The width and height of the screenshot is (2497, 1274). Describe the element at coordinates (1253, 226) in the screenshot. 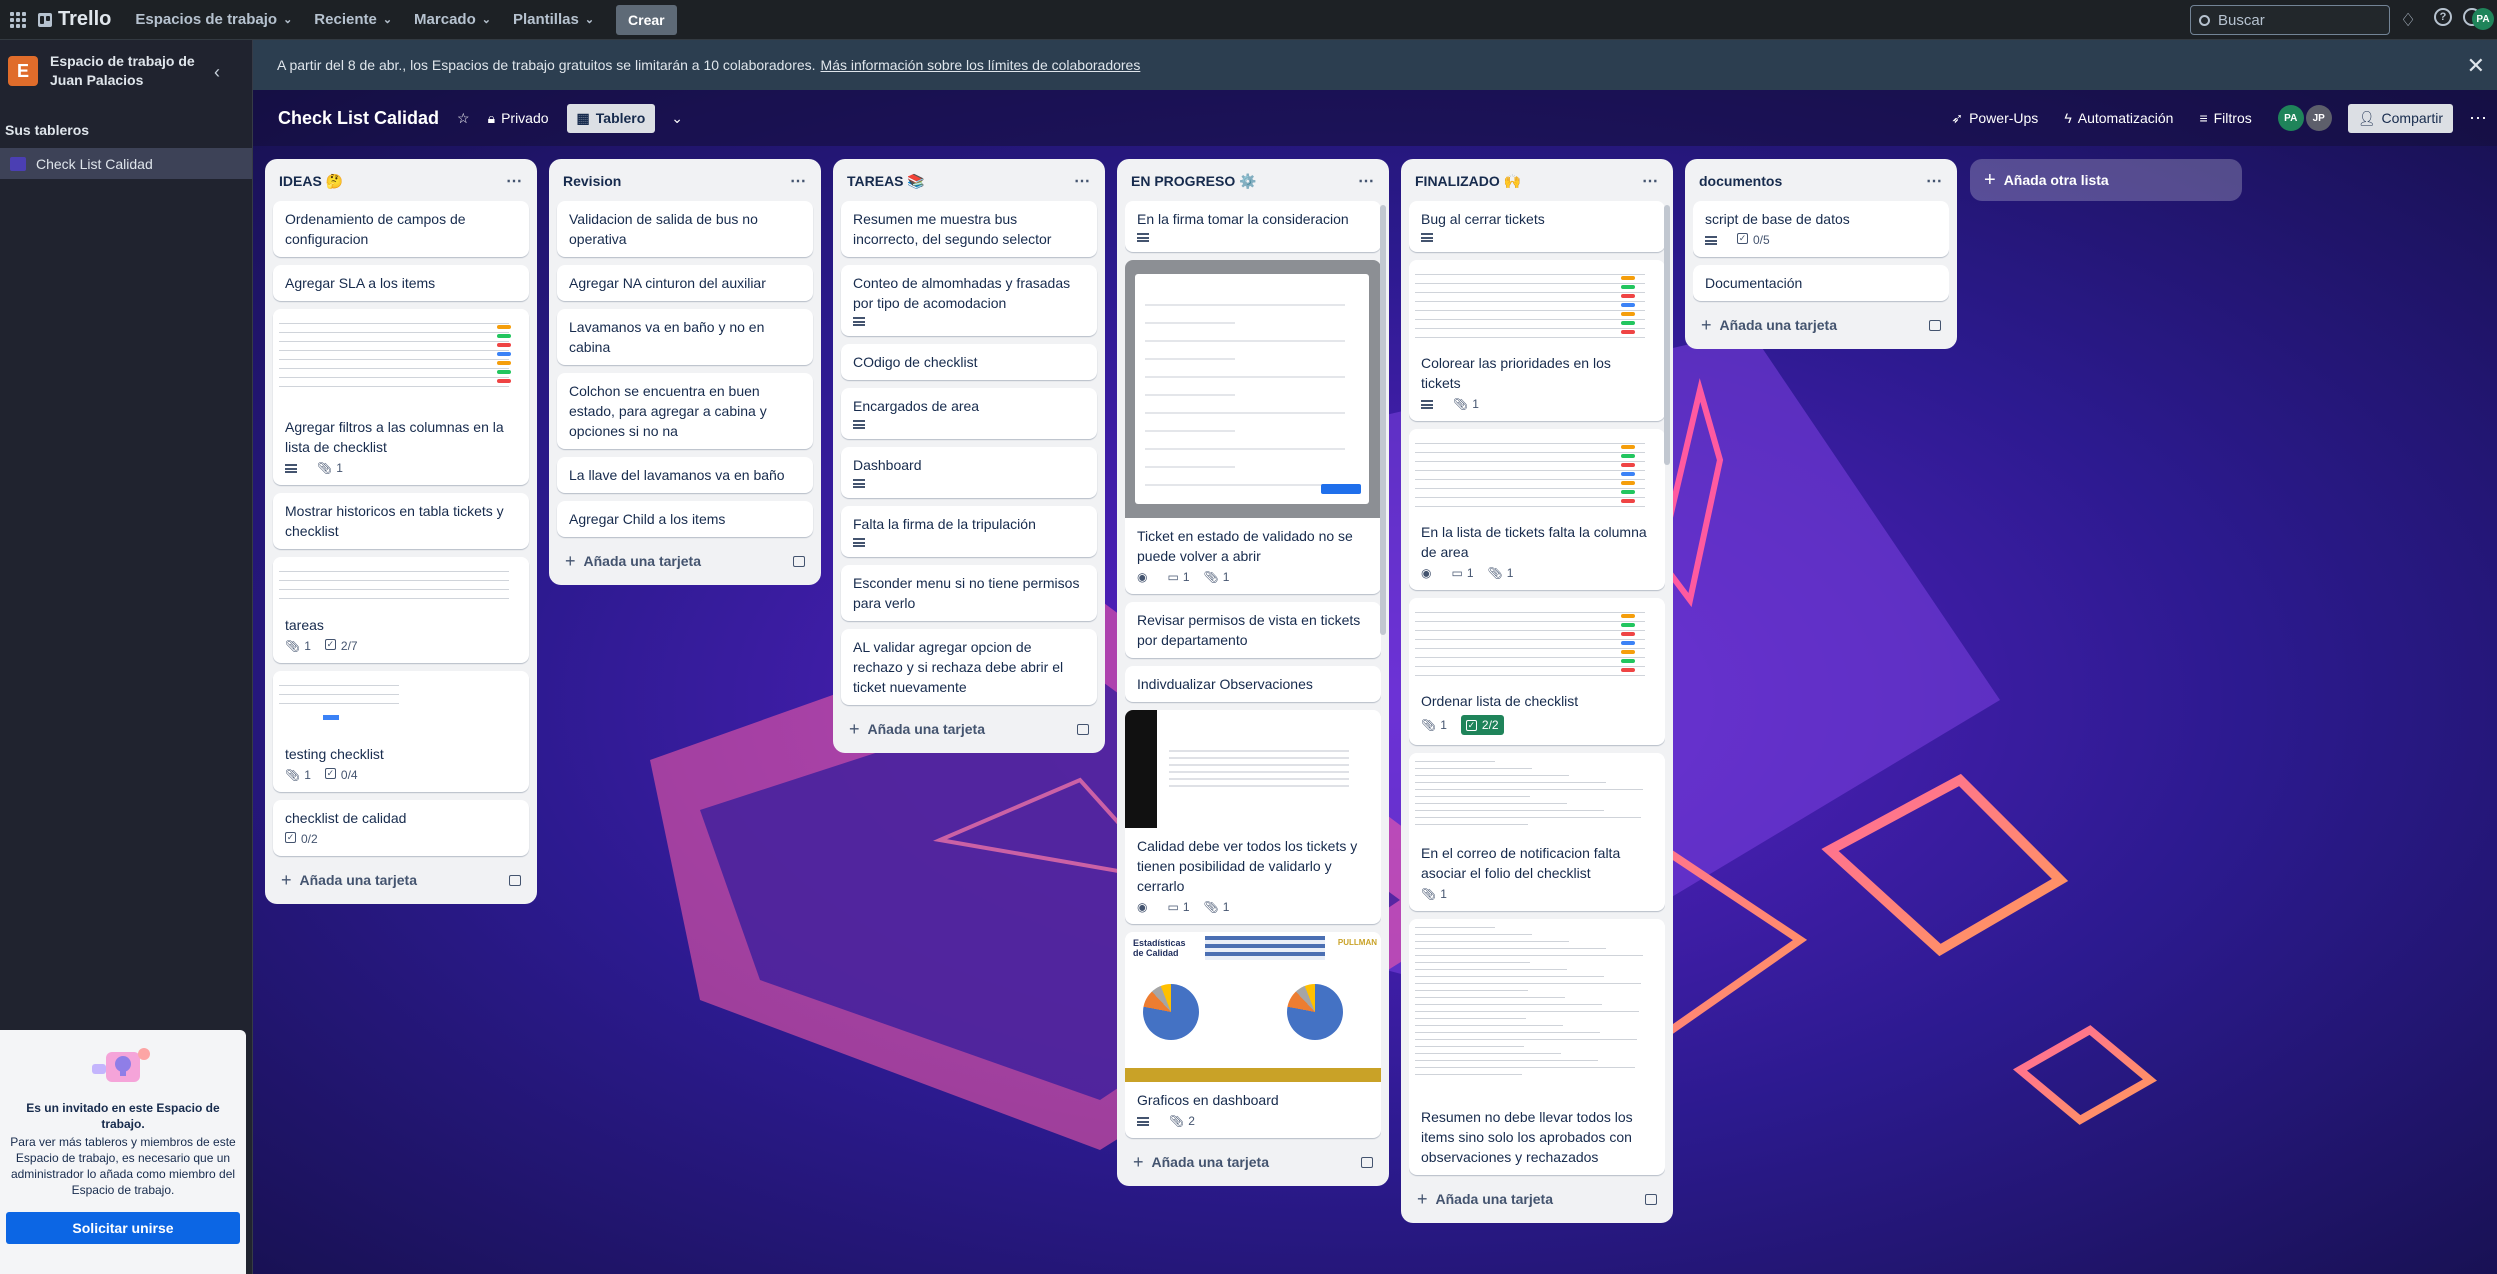

I see `card: En la firma tomar la consideracion` at that location.